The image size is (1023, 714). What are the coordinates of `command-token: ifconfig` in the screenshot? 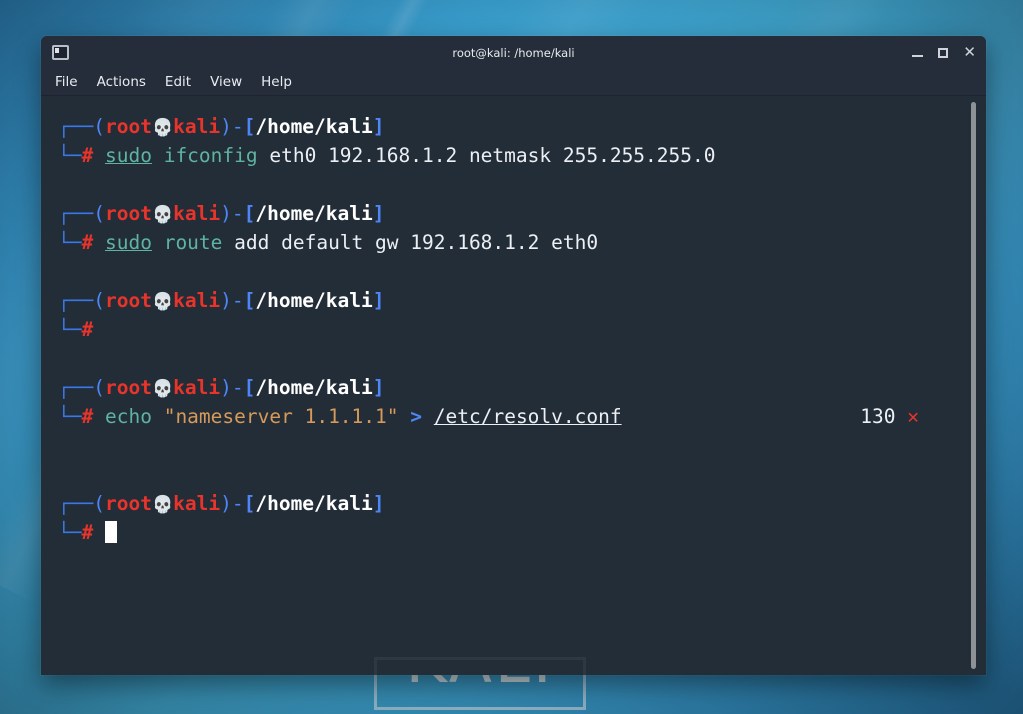 It's located at (210, 155).